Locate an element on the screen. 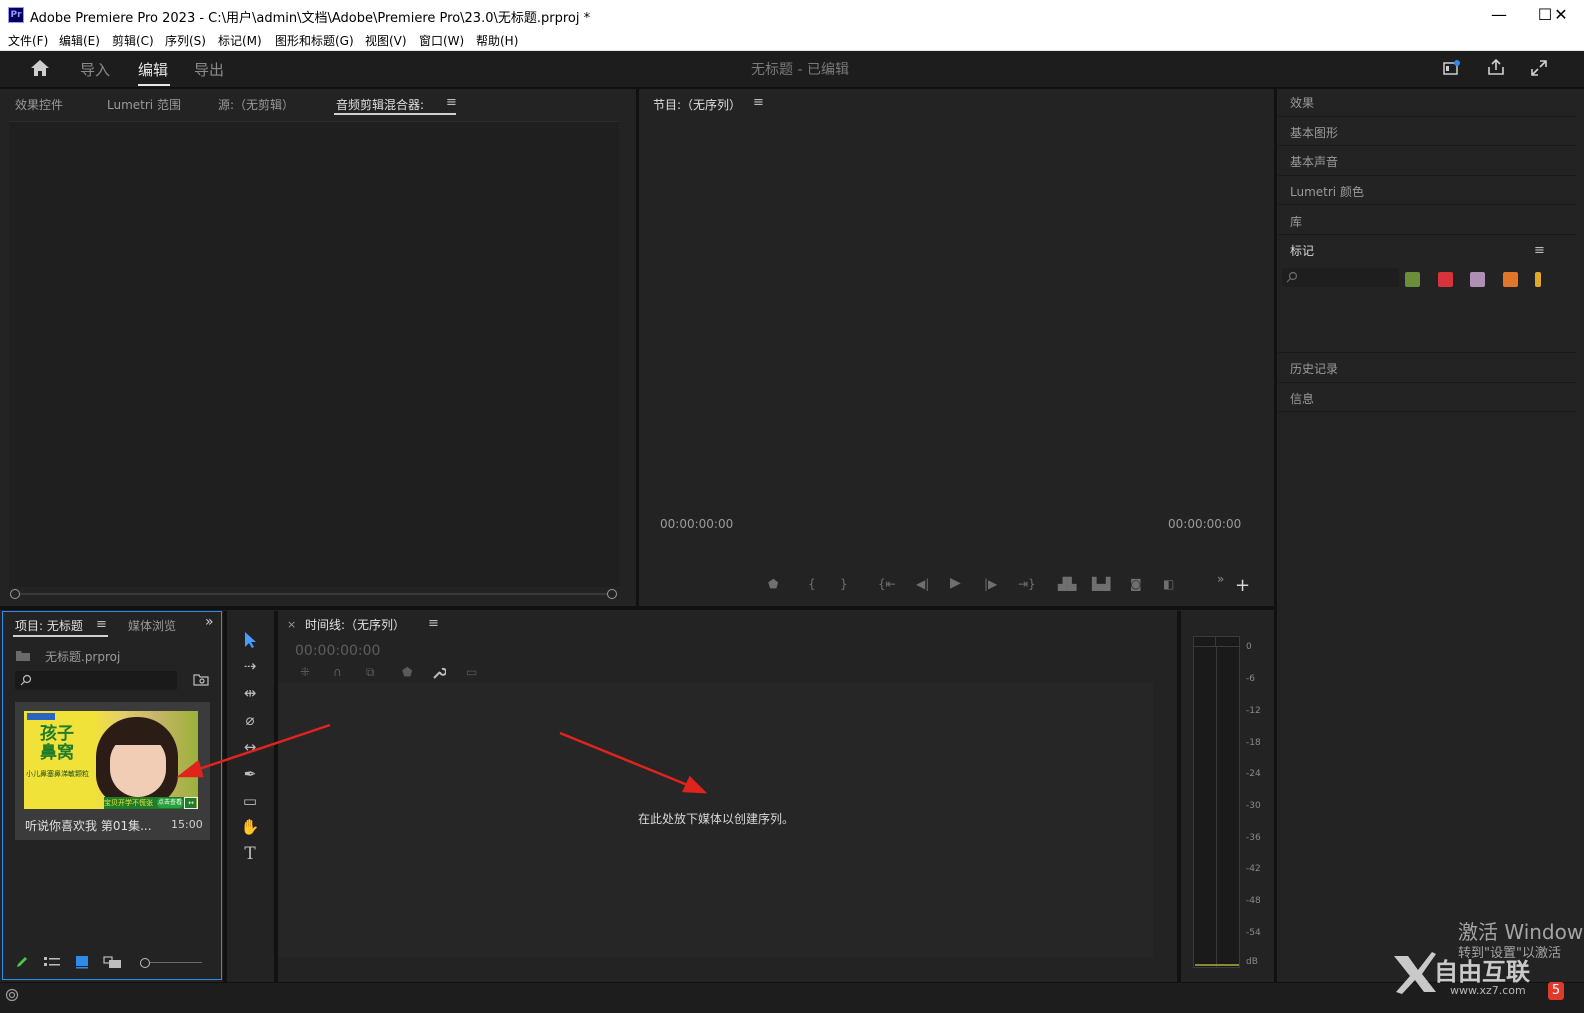  slip-tool-icon: ↔ is located at coordinates (250, 747).